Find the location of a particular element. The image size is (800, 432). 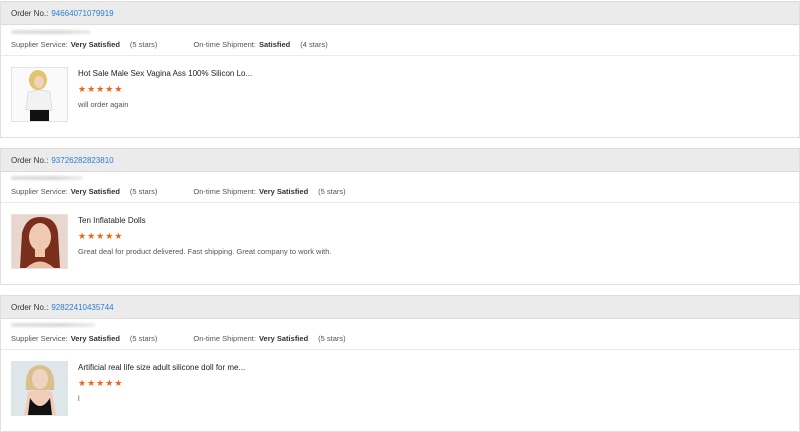

product-title: Ten Inflatable Dolls is located at coordinates (204, 221).